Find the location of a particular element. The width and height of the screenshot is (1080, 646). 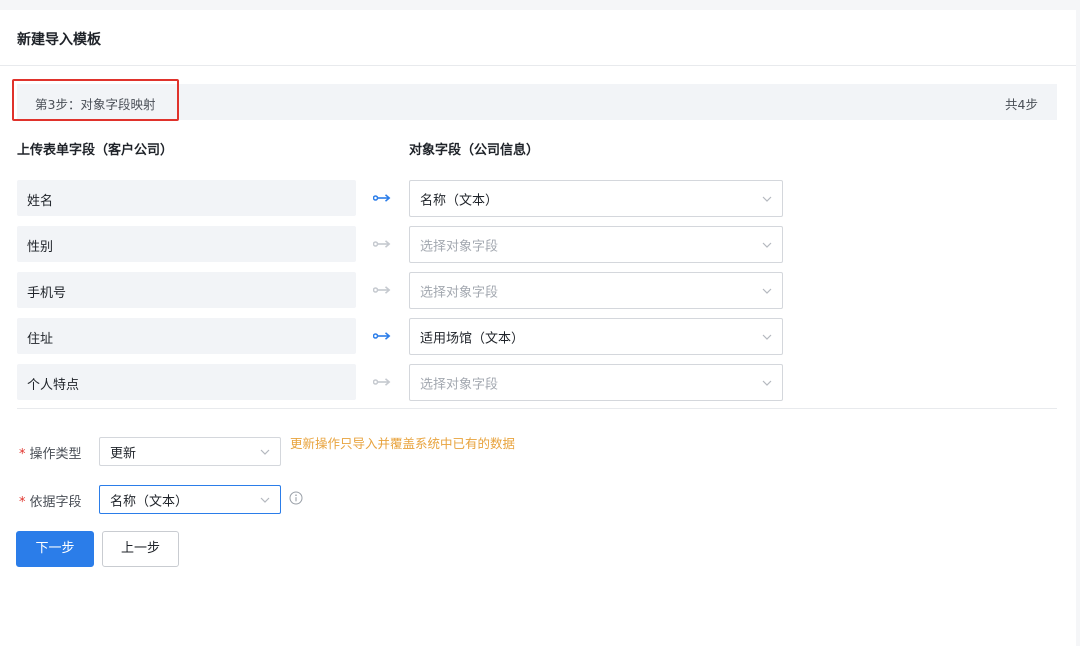

source-field: 住址 is located at coordinates (186, 336).